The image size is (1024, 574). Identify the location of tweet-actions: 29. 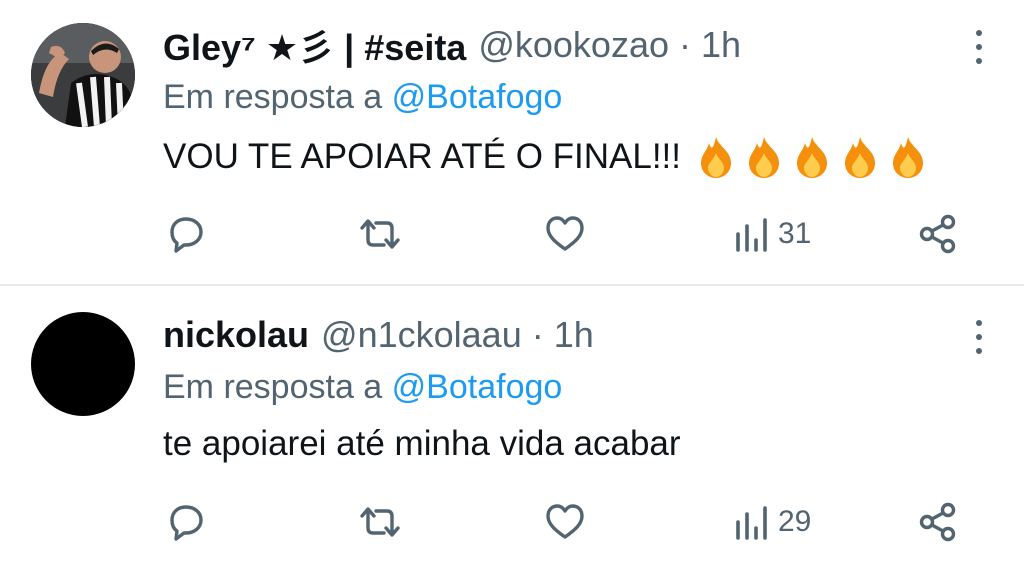
(512, 522).